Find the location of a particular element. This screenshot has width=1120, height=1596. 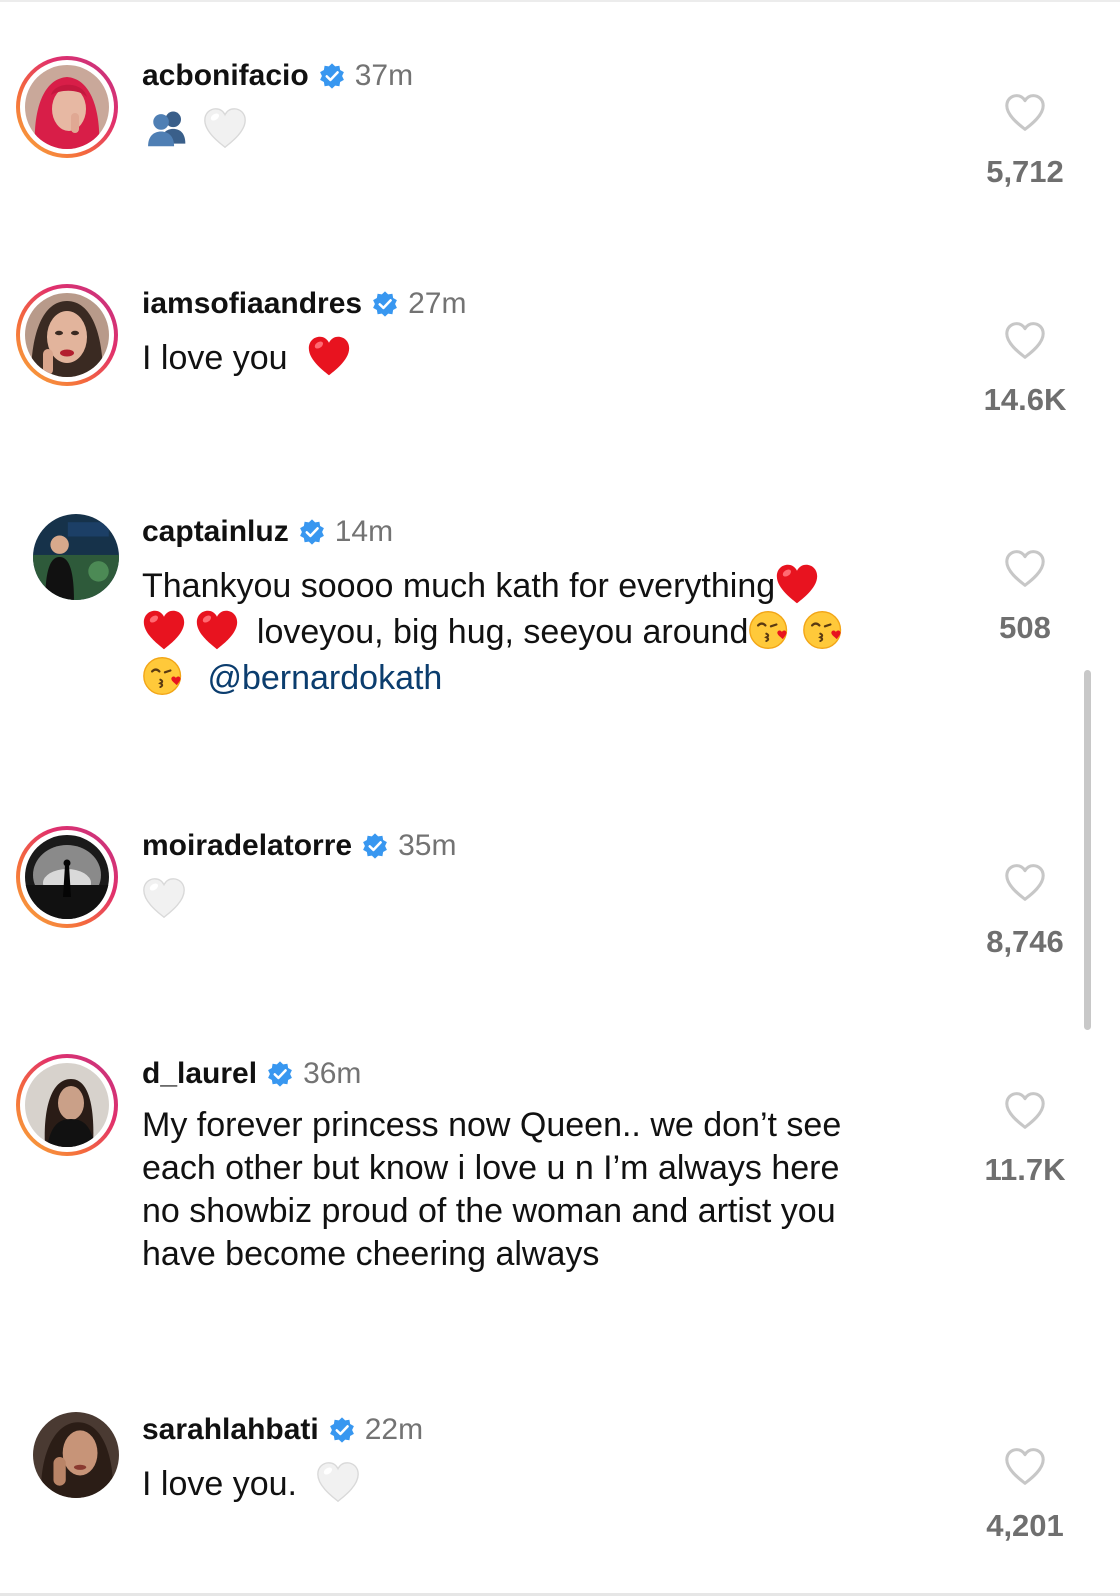

comment-header: captainluz 14m is located at coordinates (267, 532).